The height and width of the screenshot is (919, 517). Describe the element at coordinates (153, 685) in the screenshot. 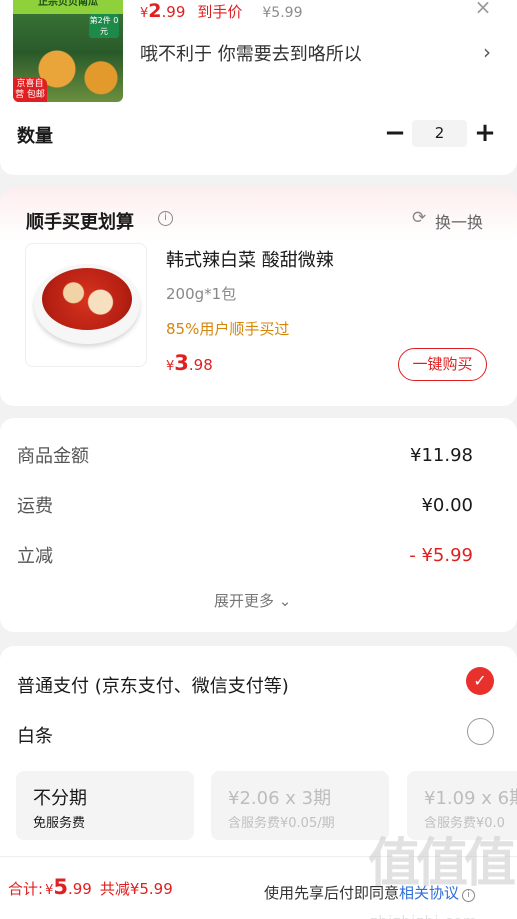

I see `payment-option-standard: 普通支付 (京东支付、微信支付等)` at that location.